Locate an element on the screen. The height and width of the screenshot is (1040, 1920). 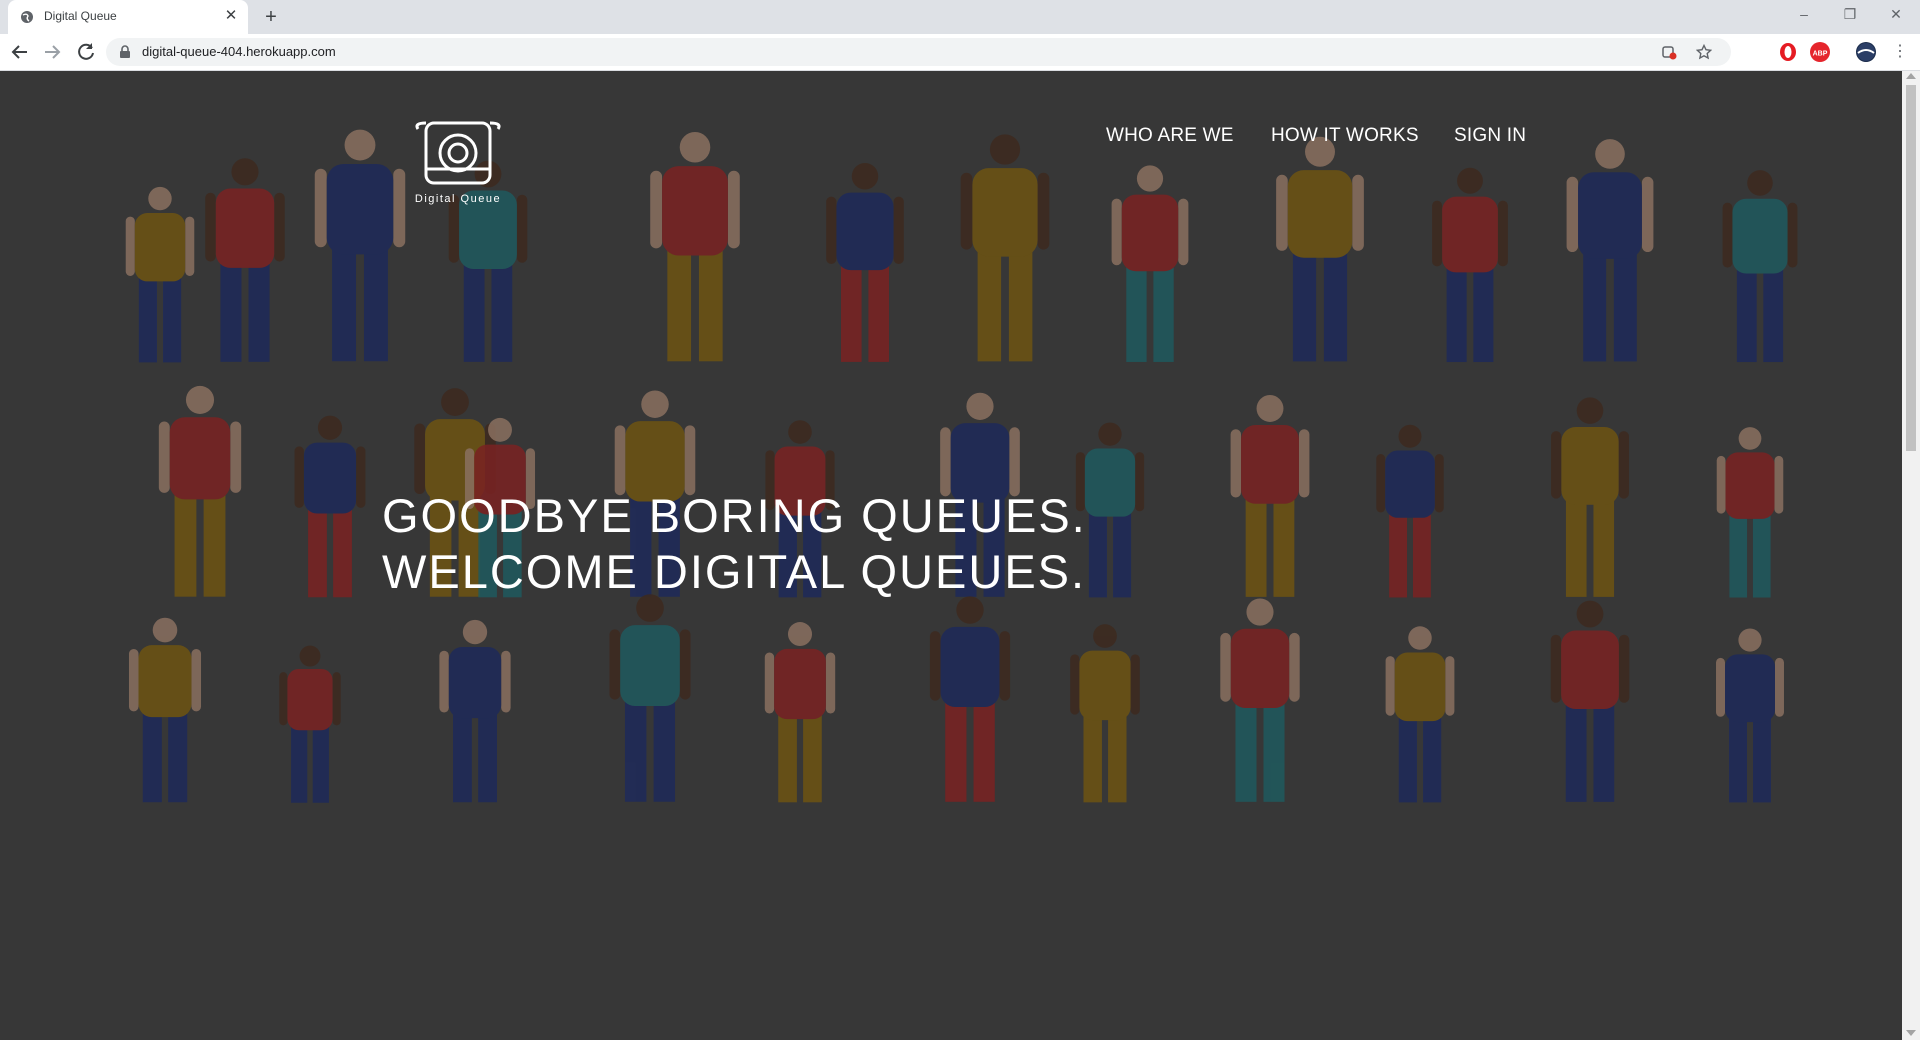
scroll-down-arrow-icon is located at coordinates (1911, 1033).